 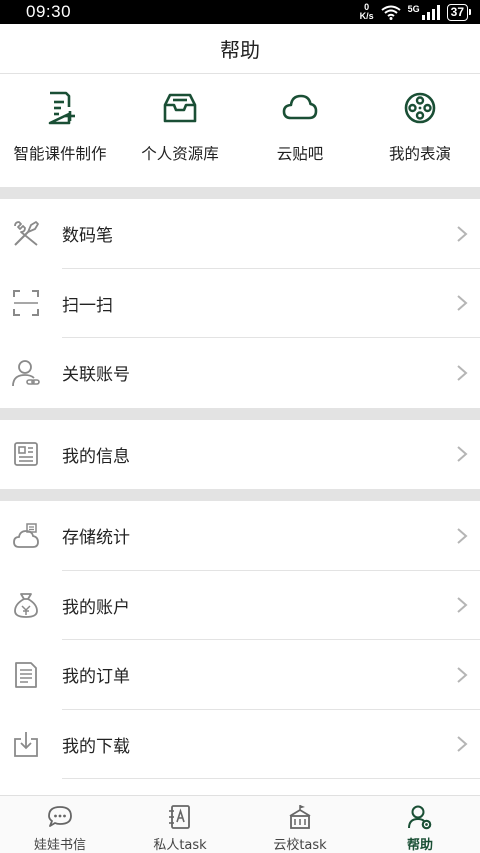 What do you see at coordinates (300, 107) in the screenshot?
I see `cloud-icon` at bounding box center [300, 107].